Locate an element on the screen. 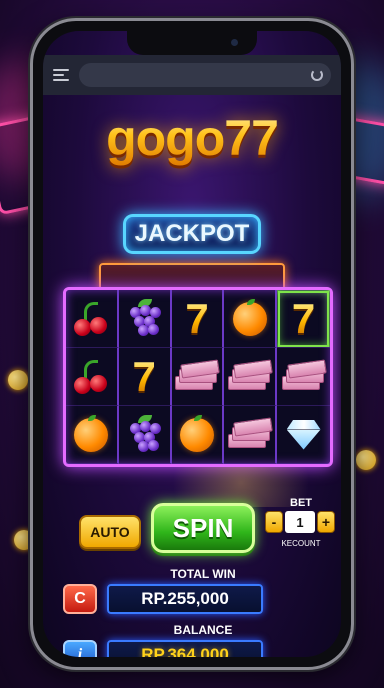 The image size is (384, 688). diamond-icon is located at coordinates (303, 434).